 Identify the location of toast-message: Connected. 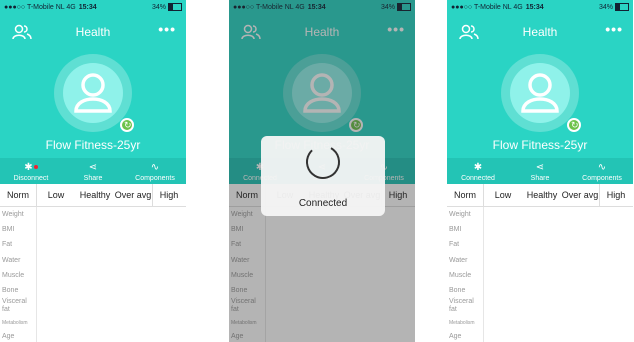
(323, 203).